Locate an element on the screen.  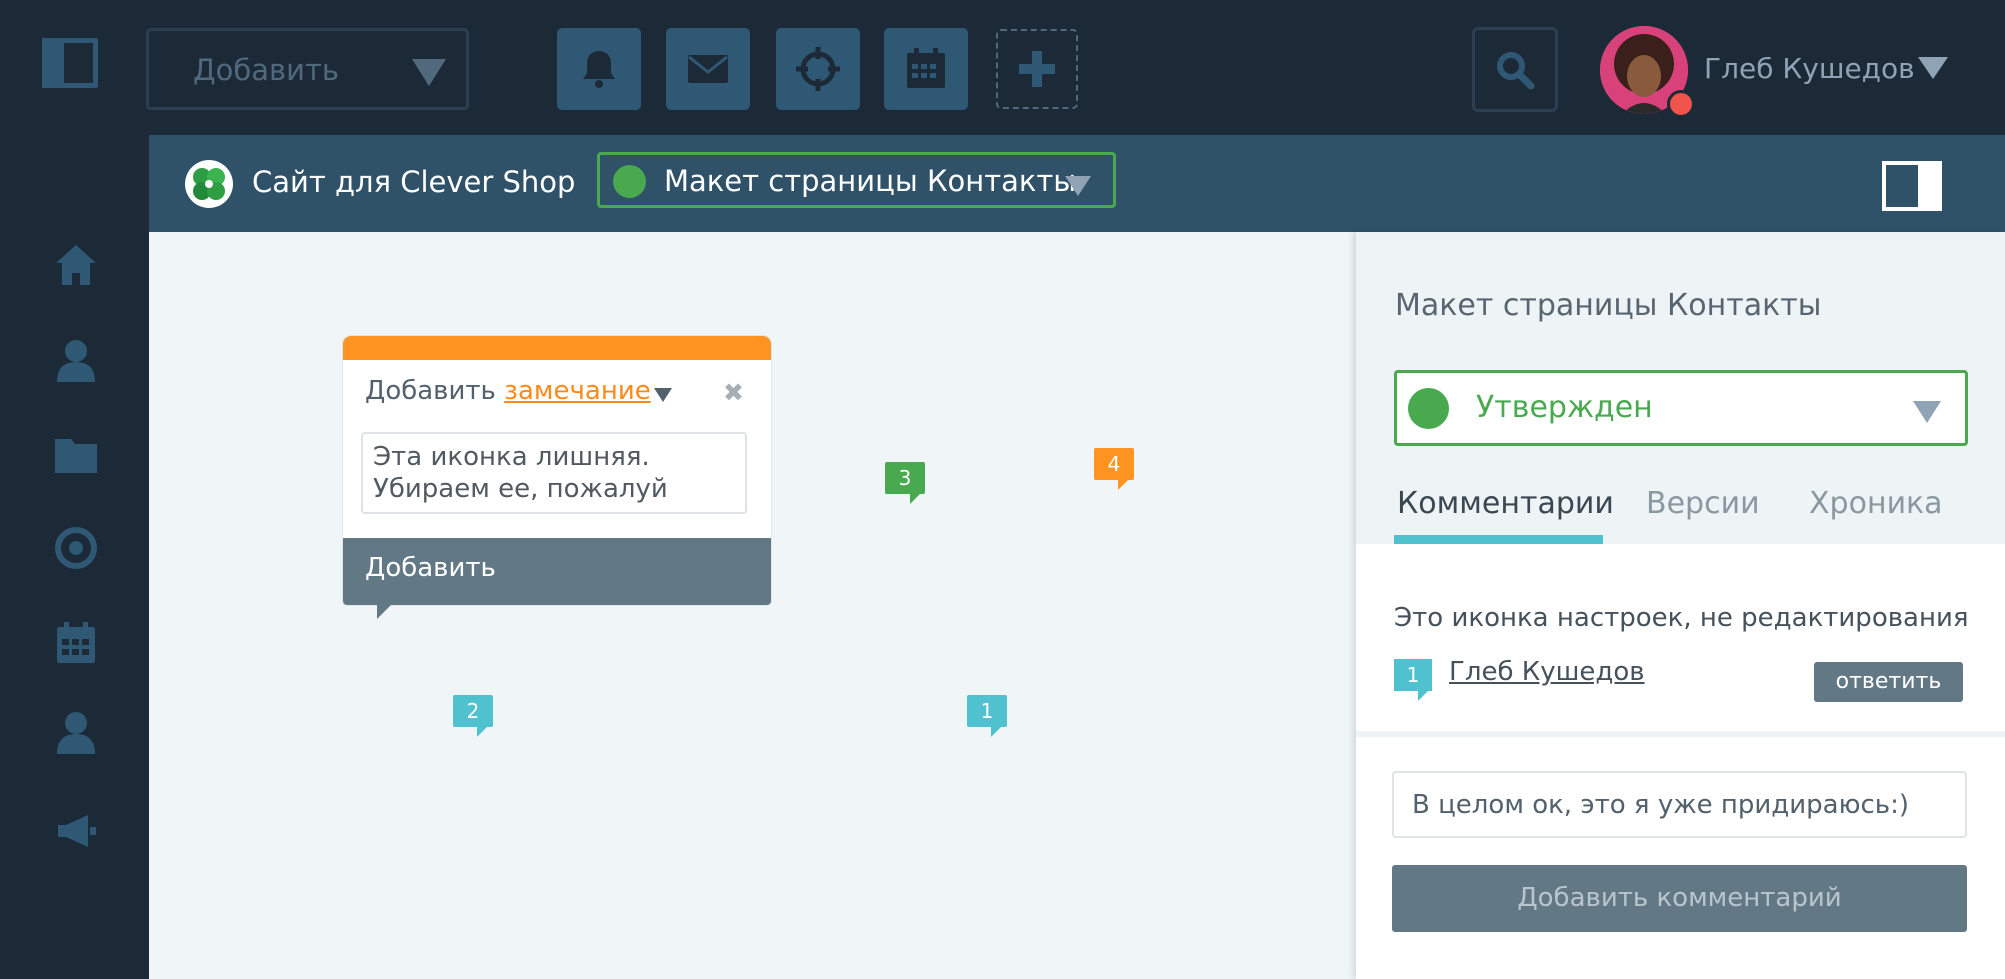
search-icon is located at coordinates (1516, 71).